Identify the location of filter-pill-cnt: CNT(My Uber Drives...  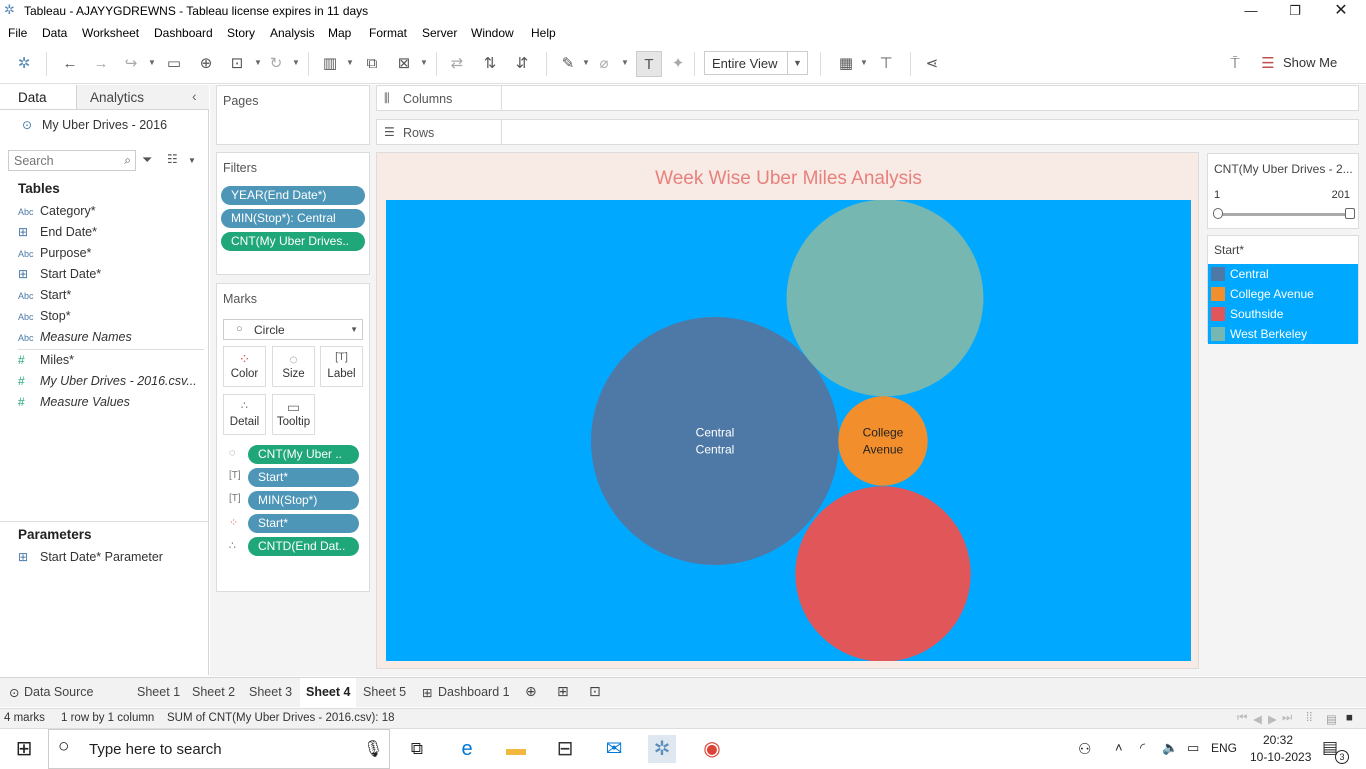
(293, 241).